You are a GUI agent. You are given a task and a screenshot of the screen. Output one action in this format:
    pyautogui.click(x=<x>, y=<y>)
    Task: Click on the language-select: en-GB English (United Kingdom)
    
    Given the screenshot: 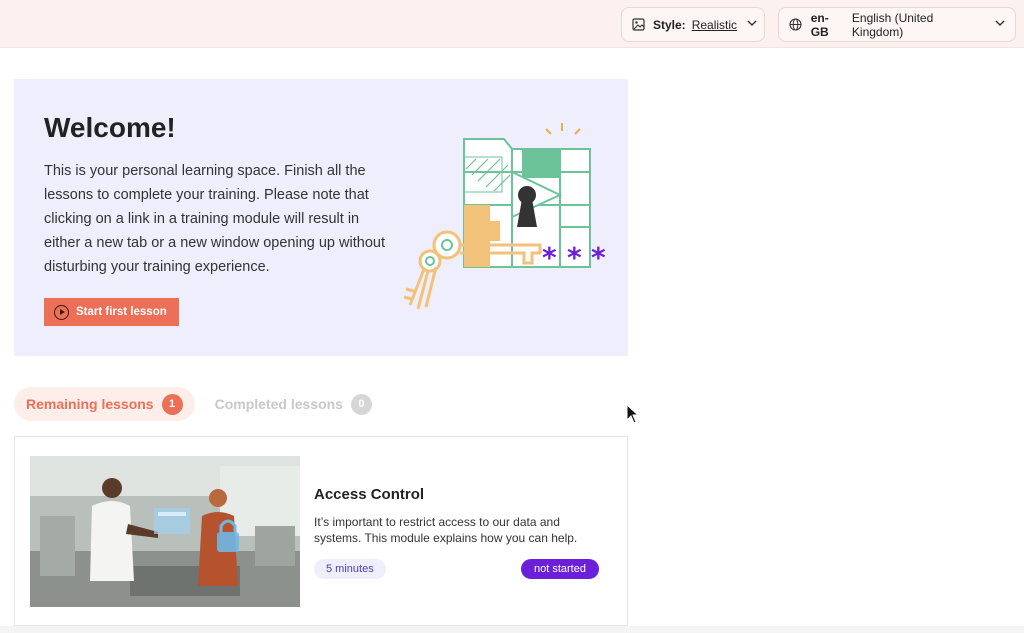 What is the action you would take?
    pyautogui.click(x=897, y=24)
    